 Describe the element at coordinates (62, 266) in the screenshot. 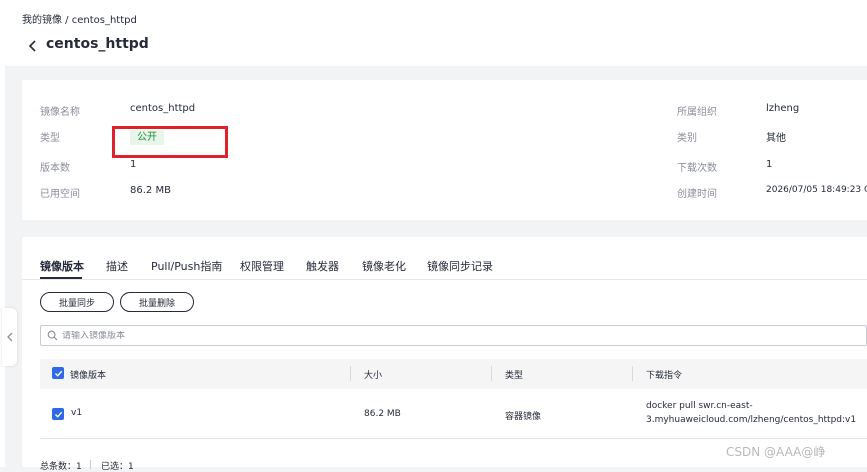

I see `tab-image-versions: 镜像版本` at that location.